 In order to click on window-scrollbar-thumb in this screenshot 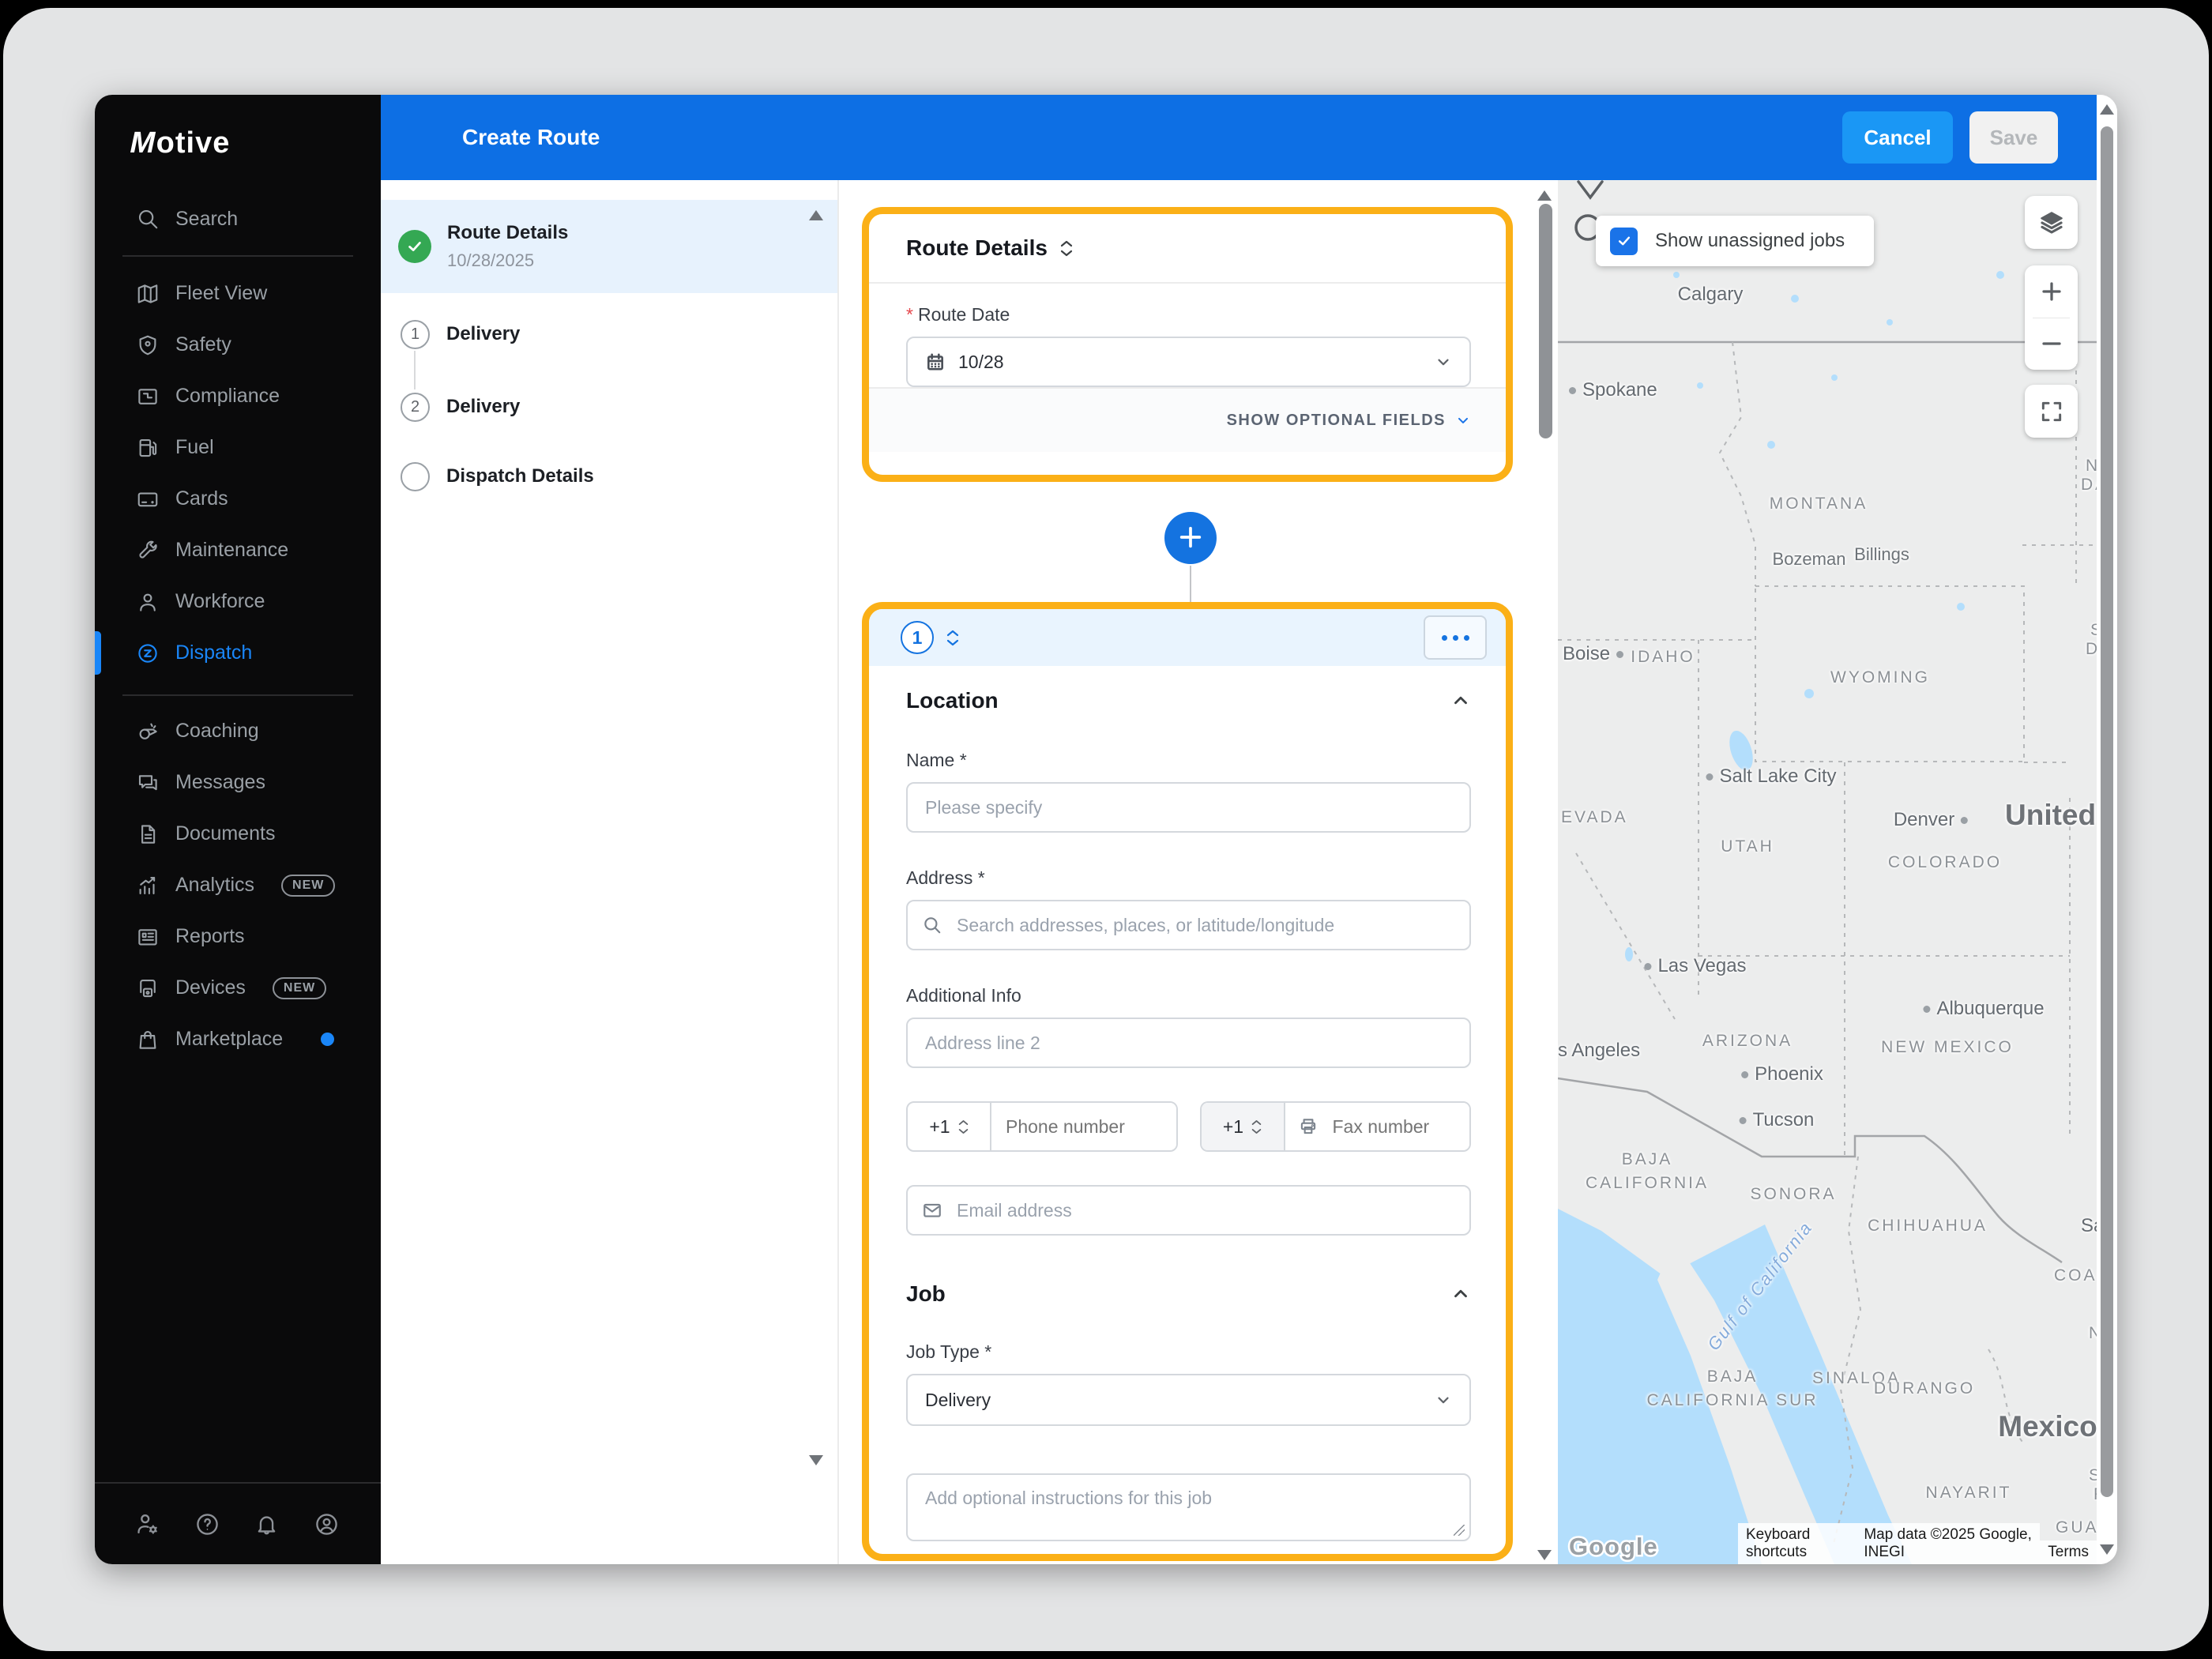, I will do `click(2107, 812)`.